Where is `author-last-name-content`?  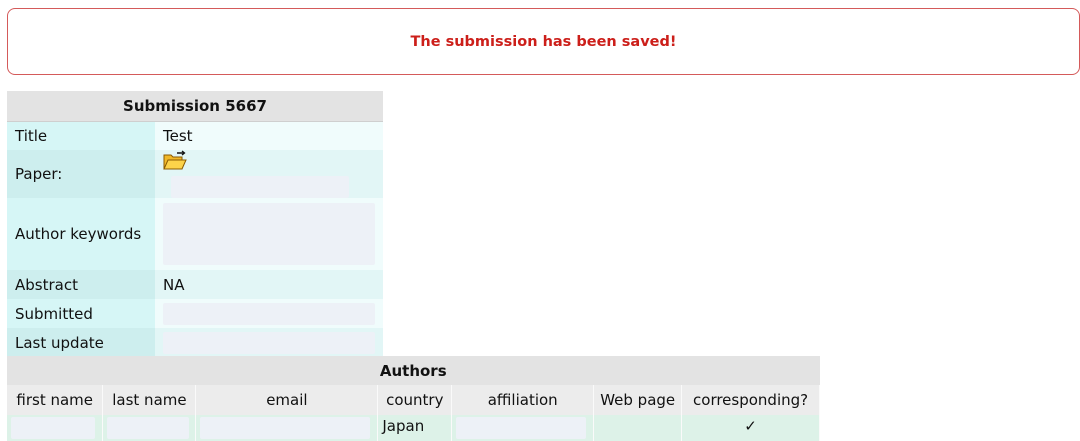
author-last-name-content is located at coordinates (148, 428).